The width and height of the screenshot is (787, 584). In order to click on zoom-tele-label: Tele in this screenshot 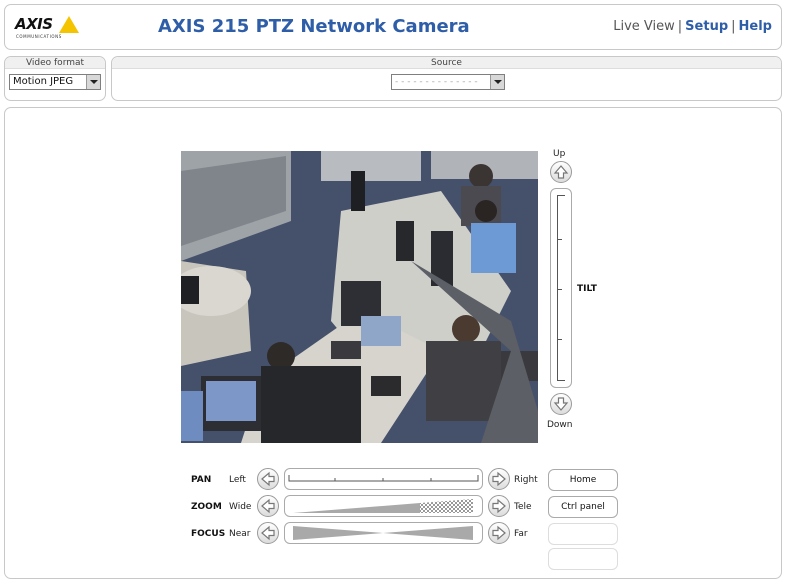, I will do `click(523, 507)`.